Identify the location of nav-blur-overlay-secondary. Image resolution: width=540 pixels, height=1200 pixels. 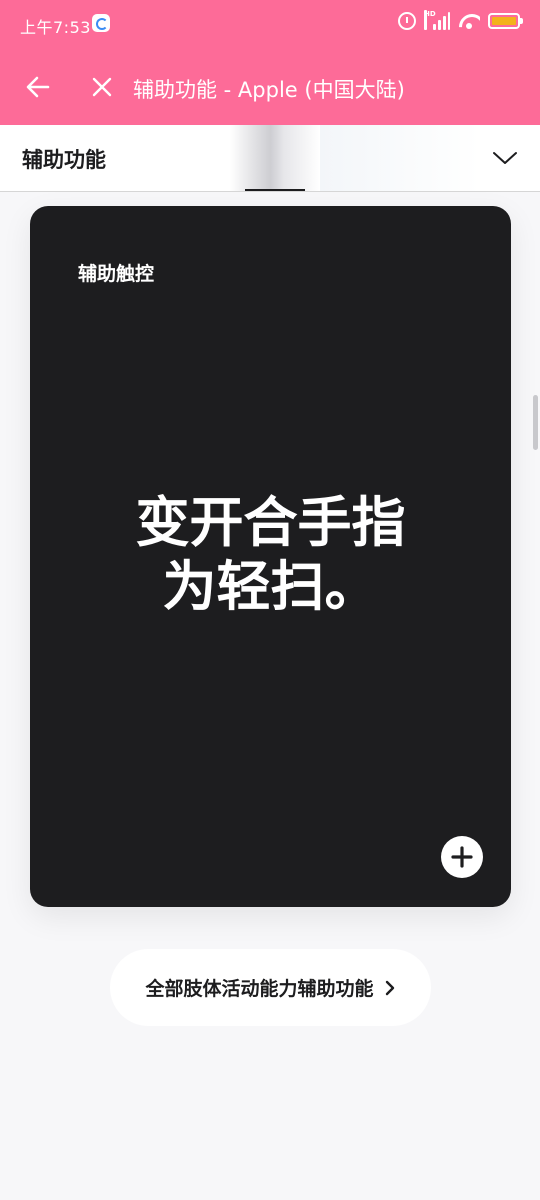
(400, 158).